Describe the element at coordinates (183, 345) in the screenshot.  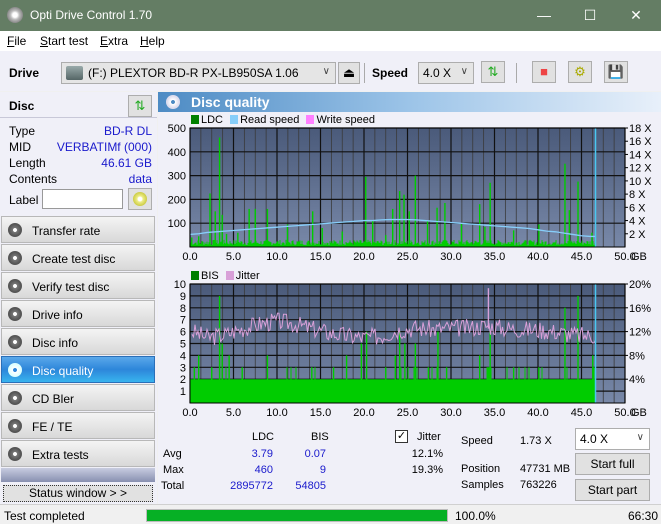
I see `y-tick-label-left: 5` at that location.